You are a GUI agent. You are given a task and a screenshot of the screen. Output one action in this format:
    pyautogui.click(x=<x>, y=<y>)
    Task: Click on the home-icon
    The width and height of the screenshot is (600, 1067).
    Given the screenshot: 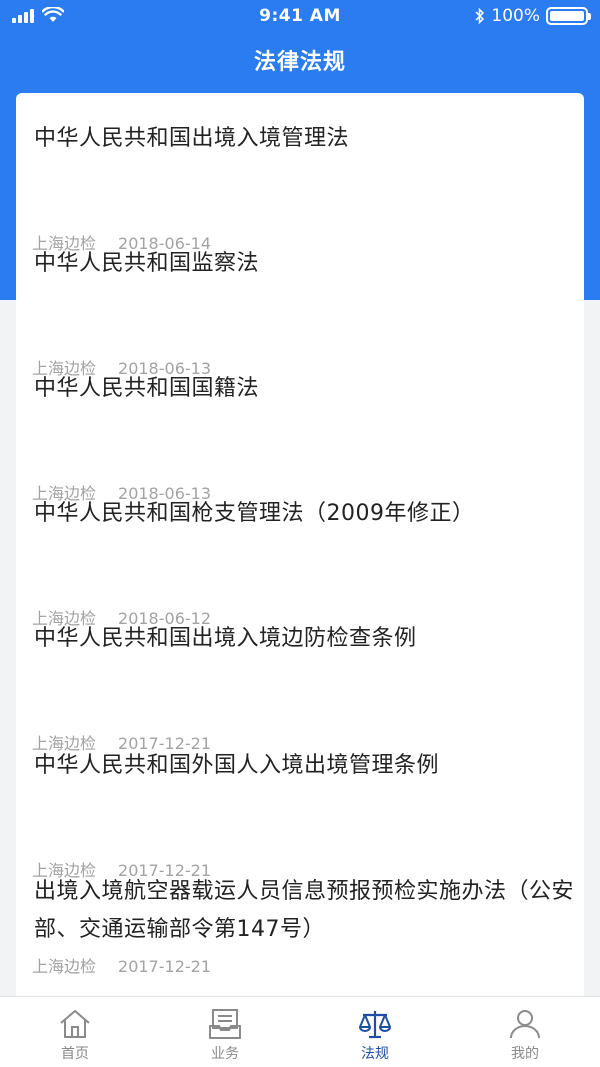 What is the action you would take?
    pyautogui.click(x=75, y=1024)
    